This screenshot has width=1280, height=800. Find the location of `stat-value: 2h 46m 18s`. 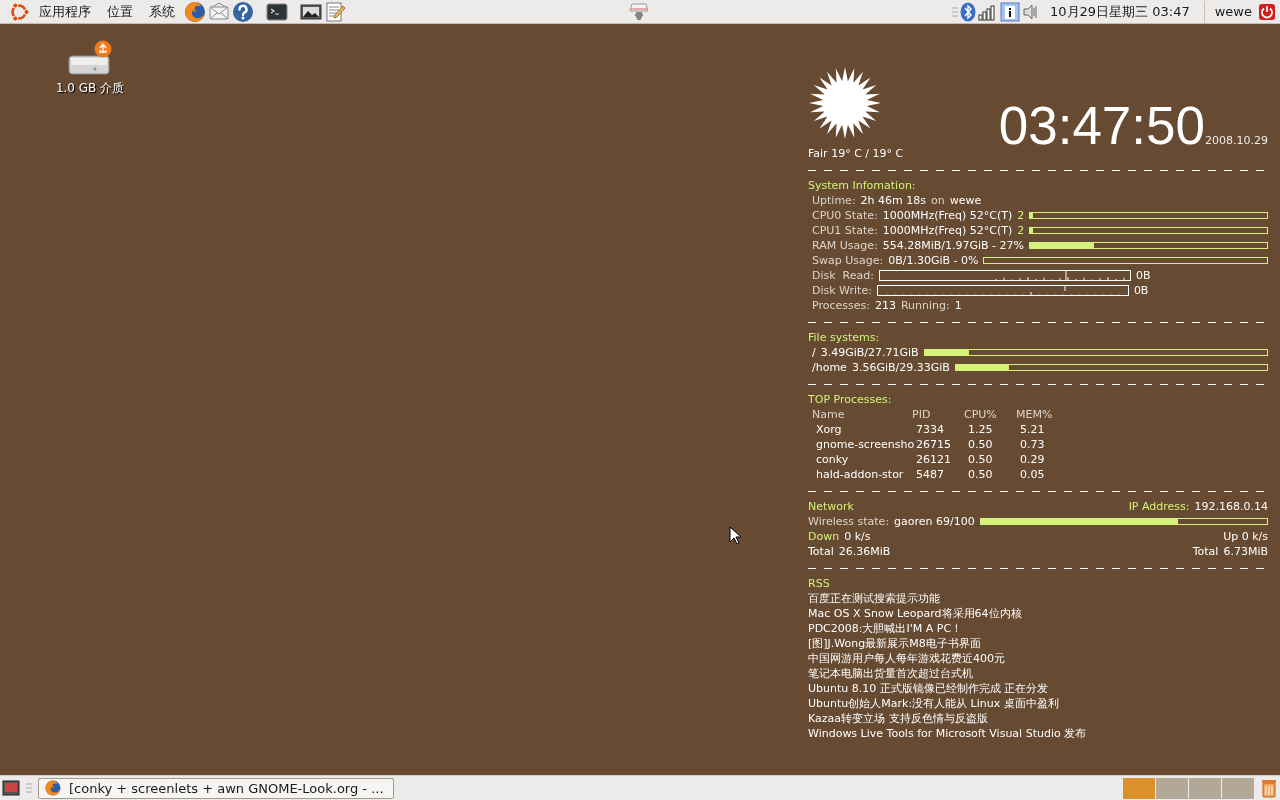

stat-value: 2h 46m 18s is located at coordinates (893, 200).